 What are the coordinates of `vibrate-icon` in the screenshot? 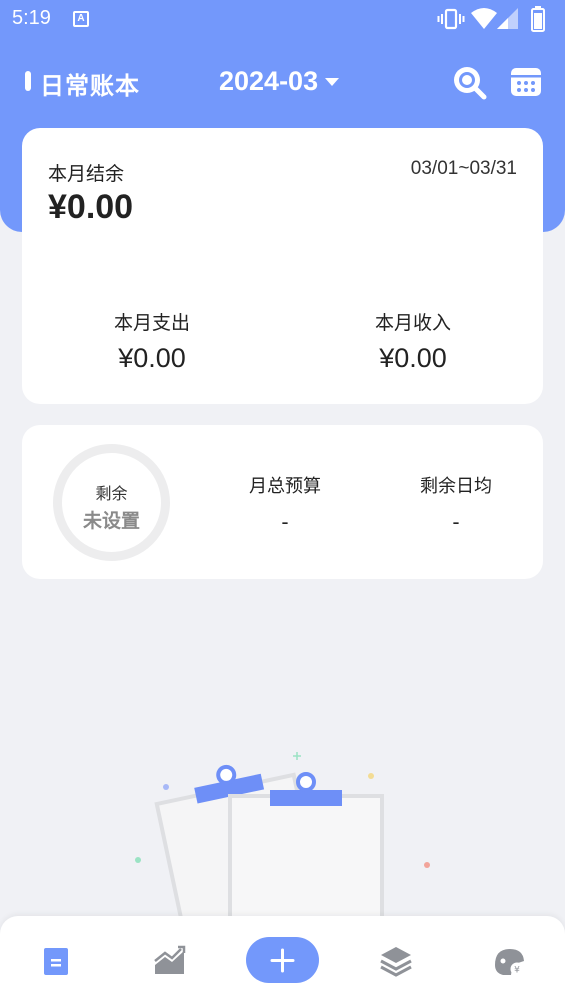 It's located at (451, 19).